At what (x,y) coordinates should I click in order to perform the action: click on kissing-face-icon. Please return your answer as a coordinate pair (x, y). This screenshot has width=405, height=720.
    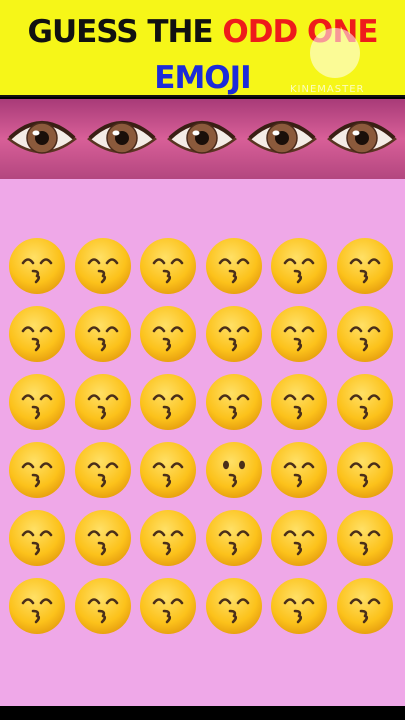
    Looking at the image, I should click on (234, 470).